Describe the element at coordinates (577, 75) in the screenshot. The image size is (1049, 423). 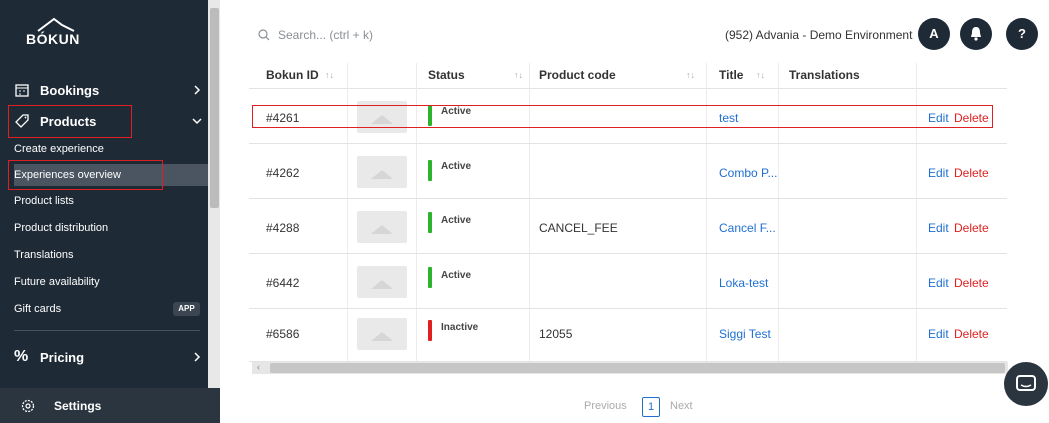
I see `col-product-code: Product code` at that location.